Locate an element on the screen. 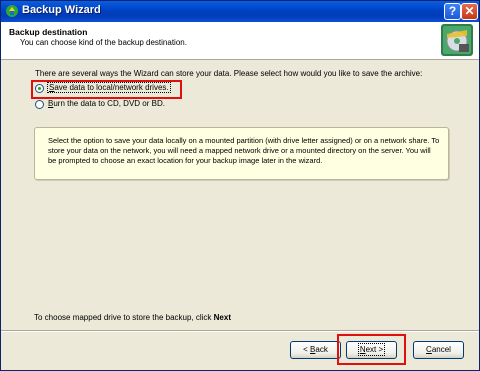 Image resolution: width=480 pixels, height=371 pixels. next-label: ext > is located at coordinates (374, 349).